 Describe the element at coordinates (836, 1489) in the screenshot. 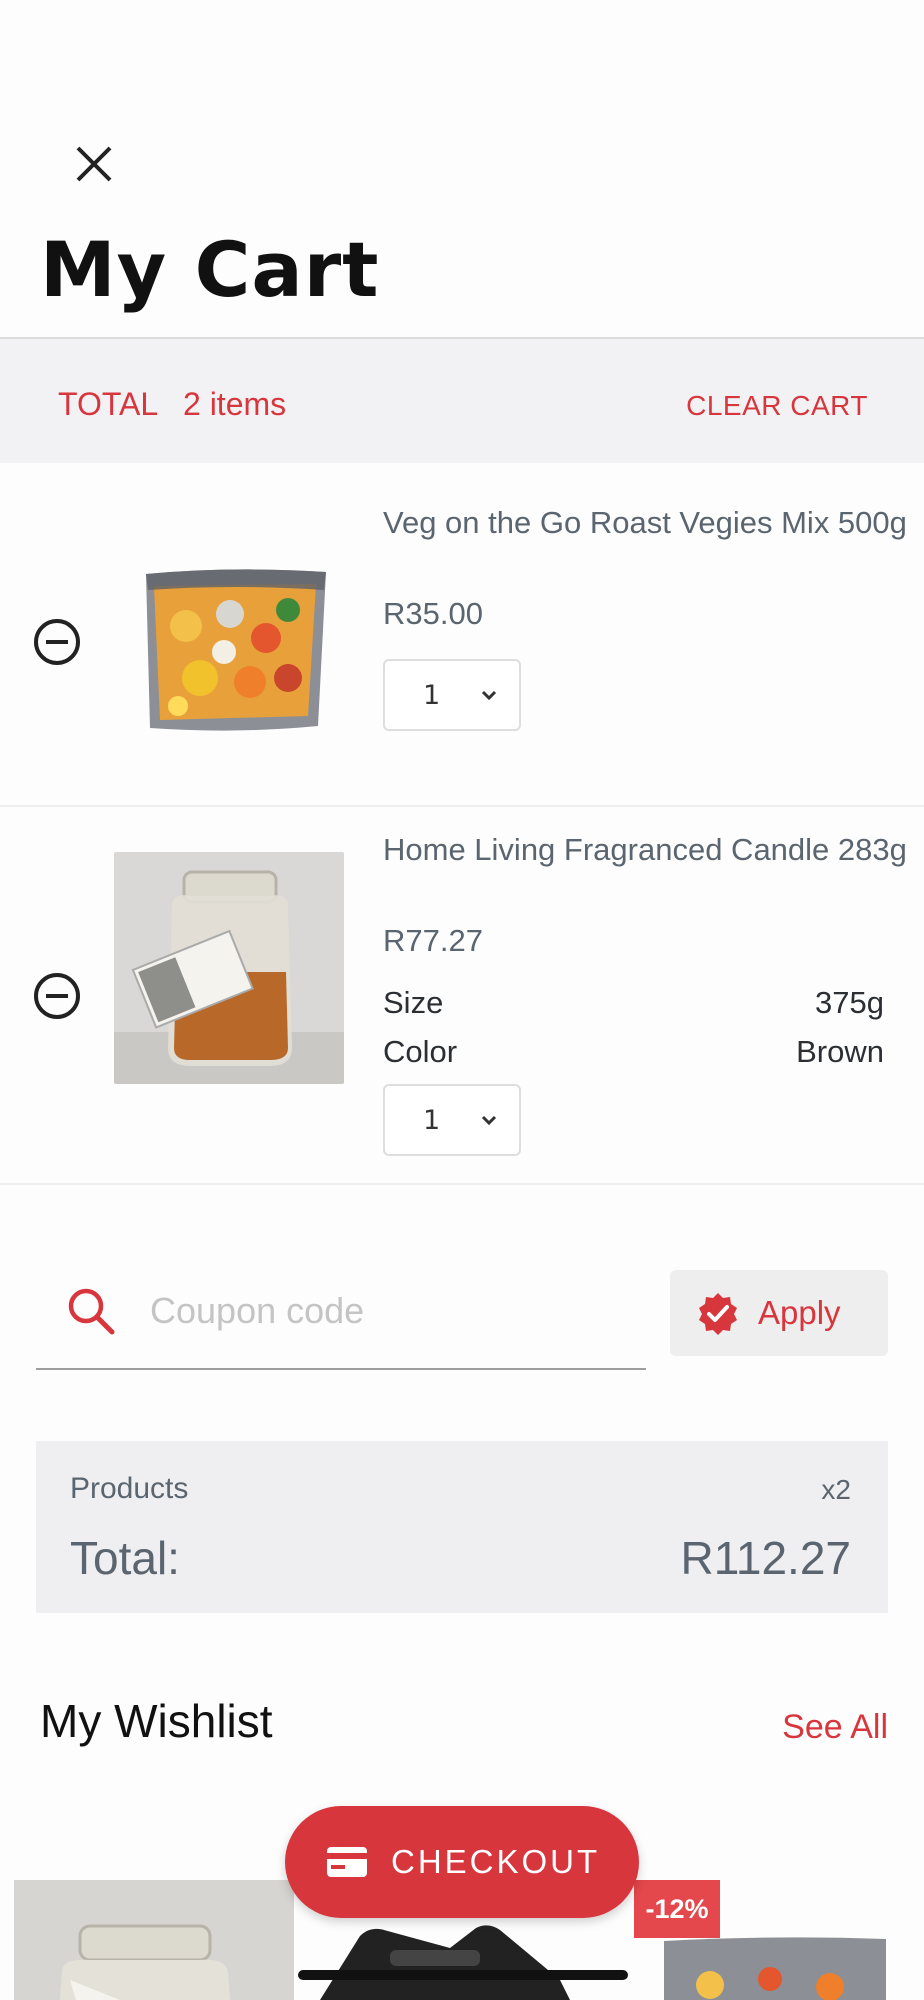

I see `products-count: x2` at that location.